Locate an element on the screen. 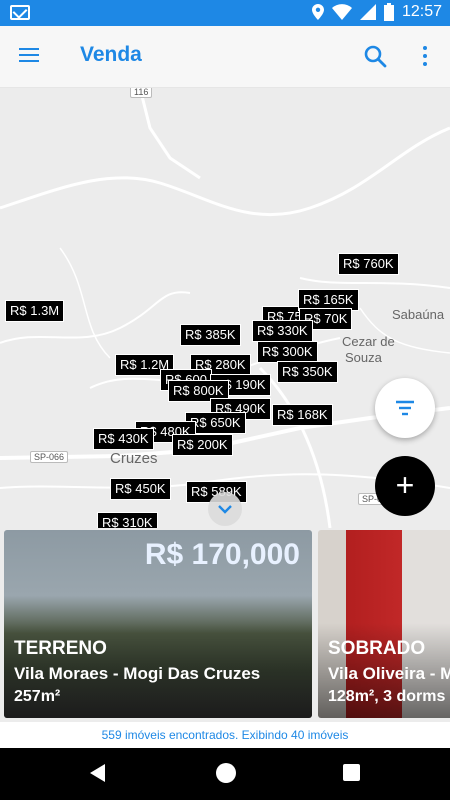 Image resolution: width=450 pixels, height=800 pixels. price-pin: R$ 168K is located at coordinates (302, 415).